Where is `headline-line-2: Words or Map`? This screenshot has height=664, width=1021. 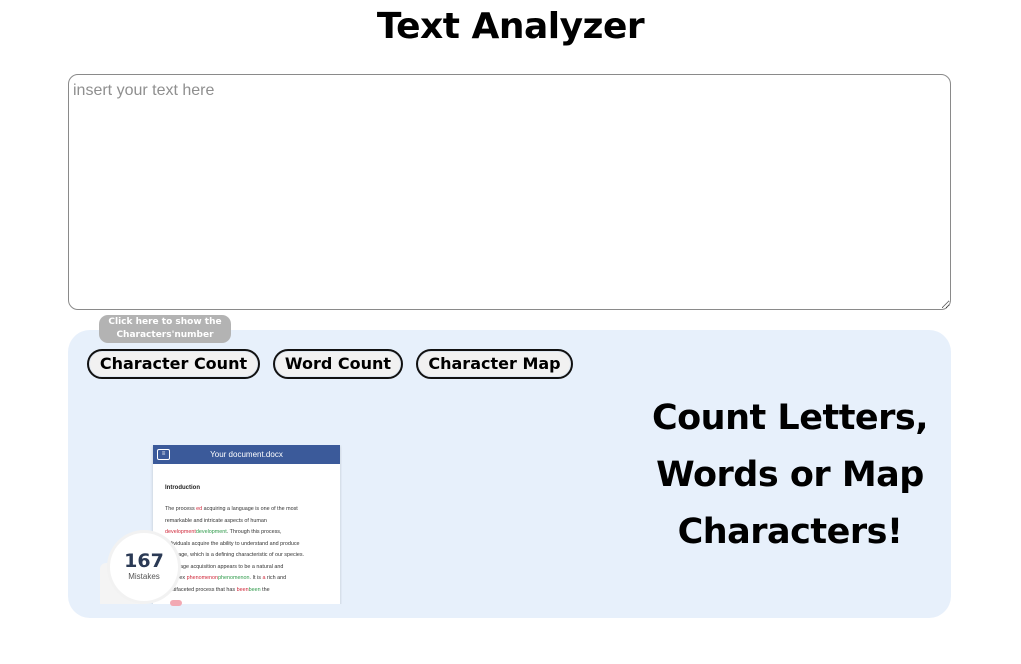
headline-line-2: Words or Map is located at coordinates (790, 475).